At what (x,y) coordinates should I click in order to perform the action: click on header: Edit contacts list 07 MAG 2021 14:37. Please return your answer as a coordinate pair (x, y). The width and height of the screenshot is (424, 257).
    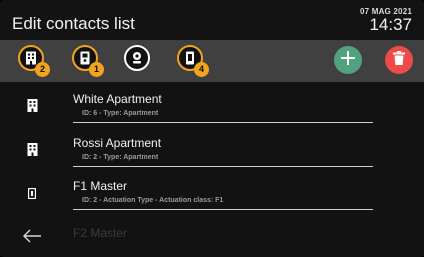
    Looking at the image, I should click on (212, 18).